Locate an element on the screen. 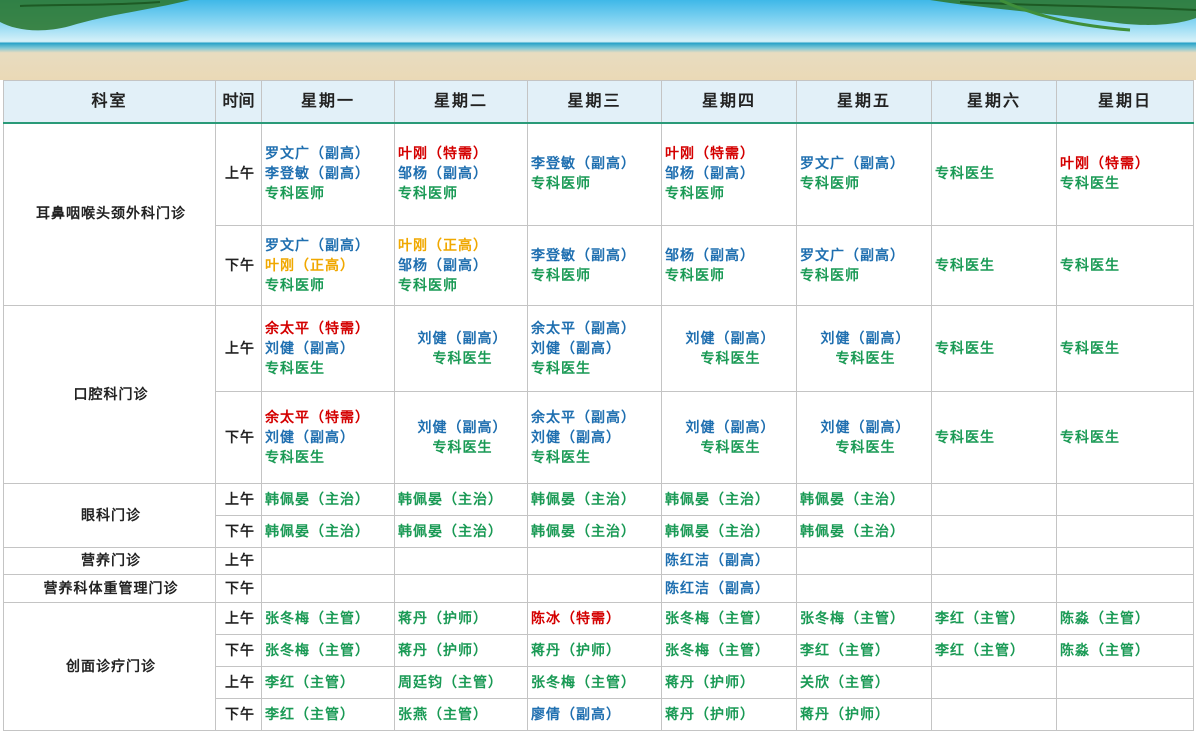 This screenshot has width=1196, height=732. schedule-row: 营养科体重管理门诊 下午 陈红洁（副高） is located at coordinates (598, 588).